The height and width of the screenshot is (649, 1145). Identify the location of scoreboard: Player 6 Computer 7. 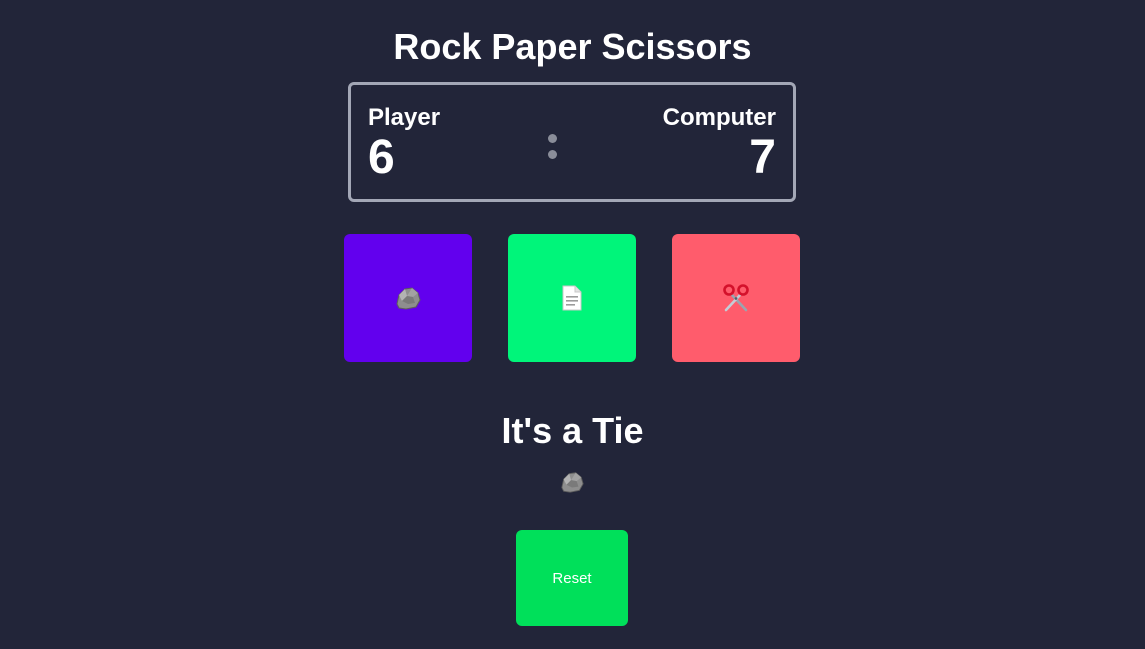
(572, 142).